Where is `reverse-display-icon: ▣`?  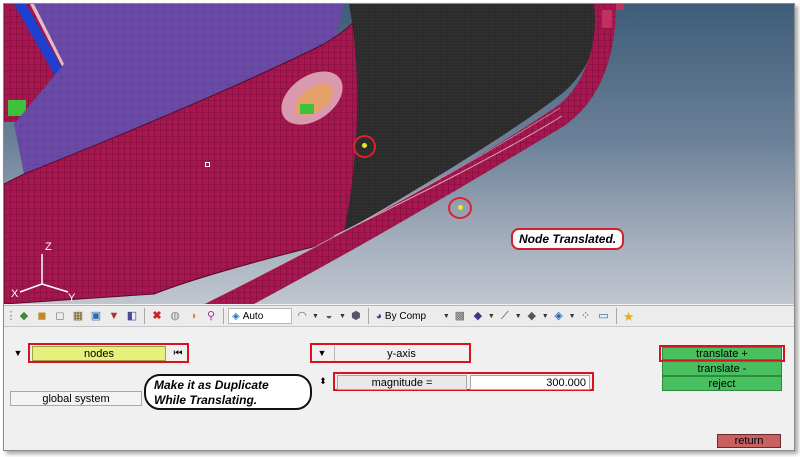
reverse-display-icon: ▣ is located at coordinates (96, 316).